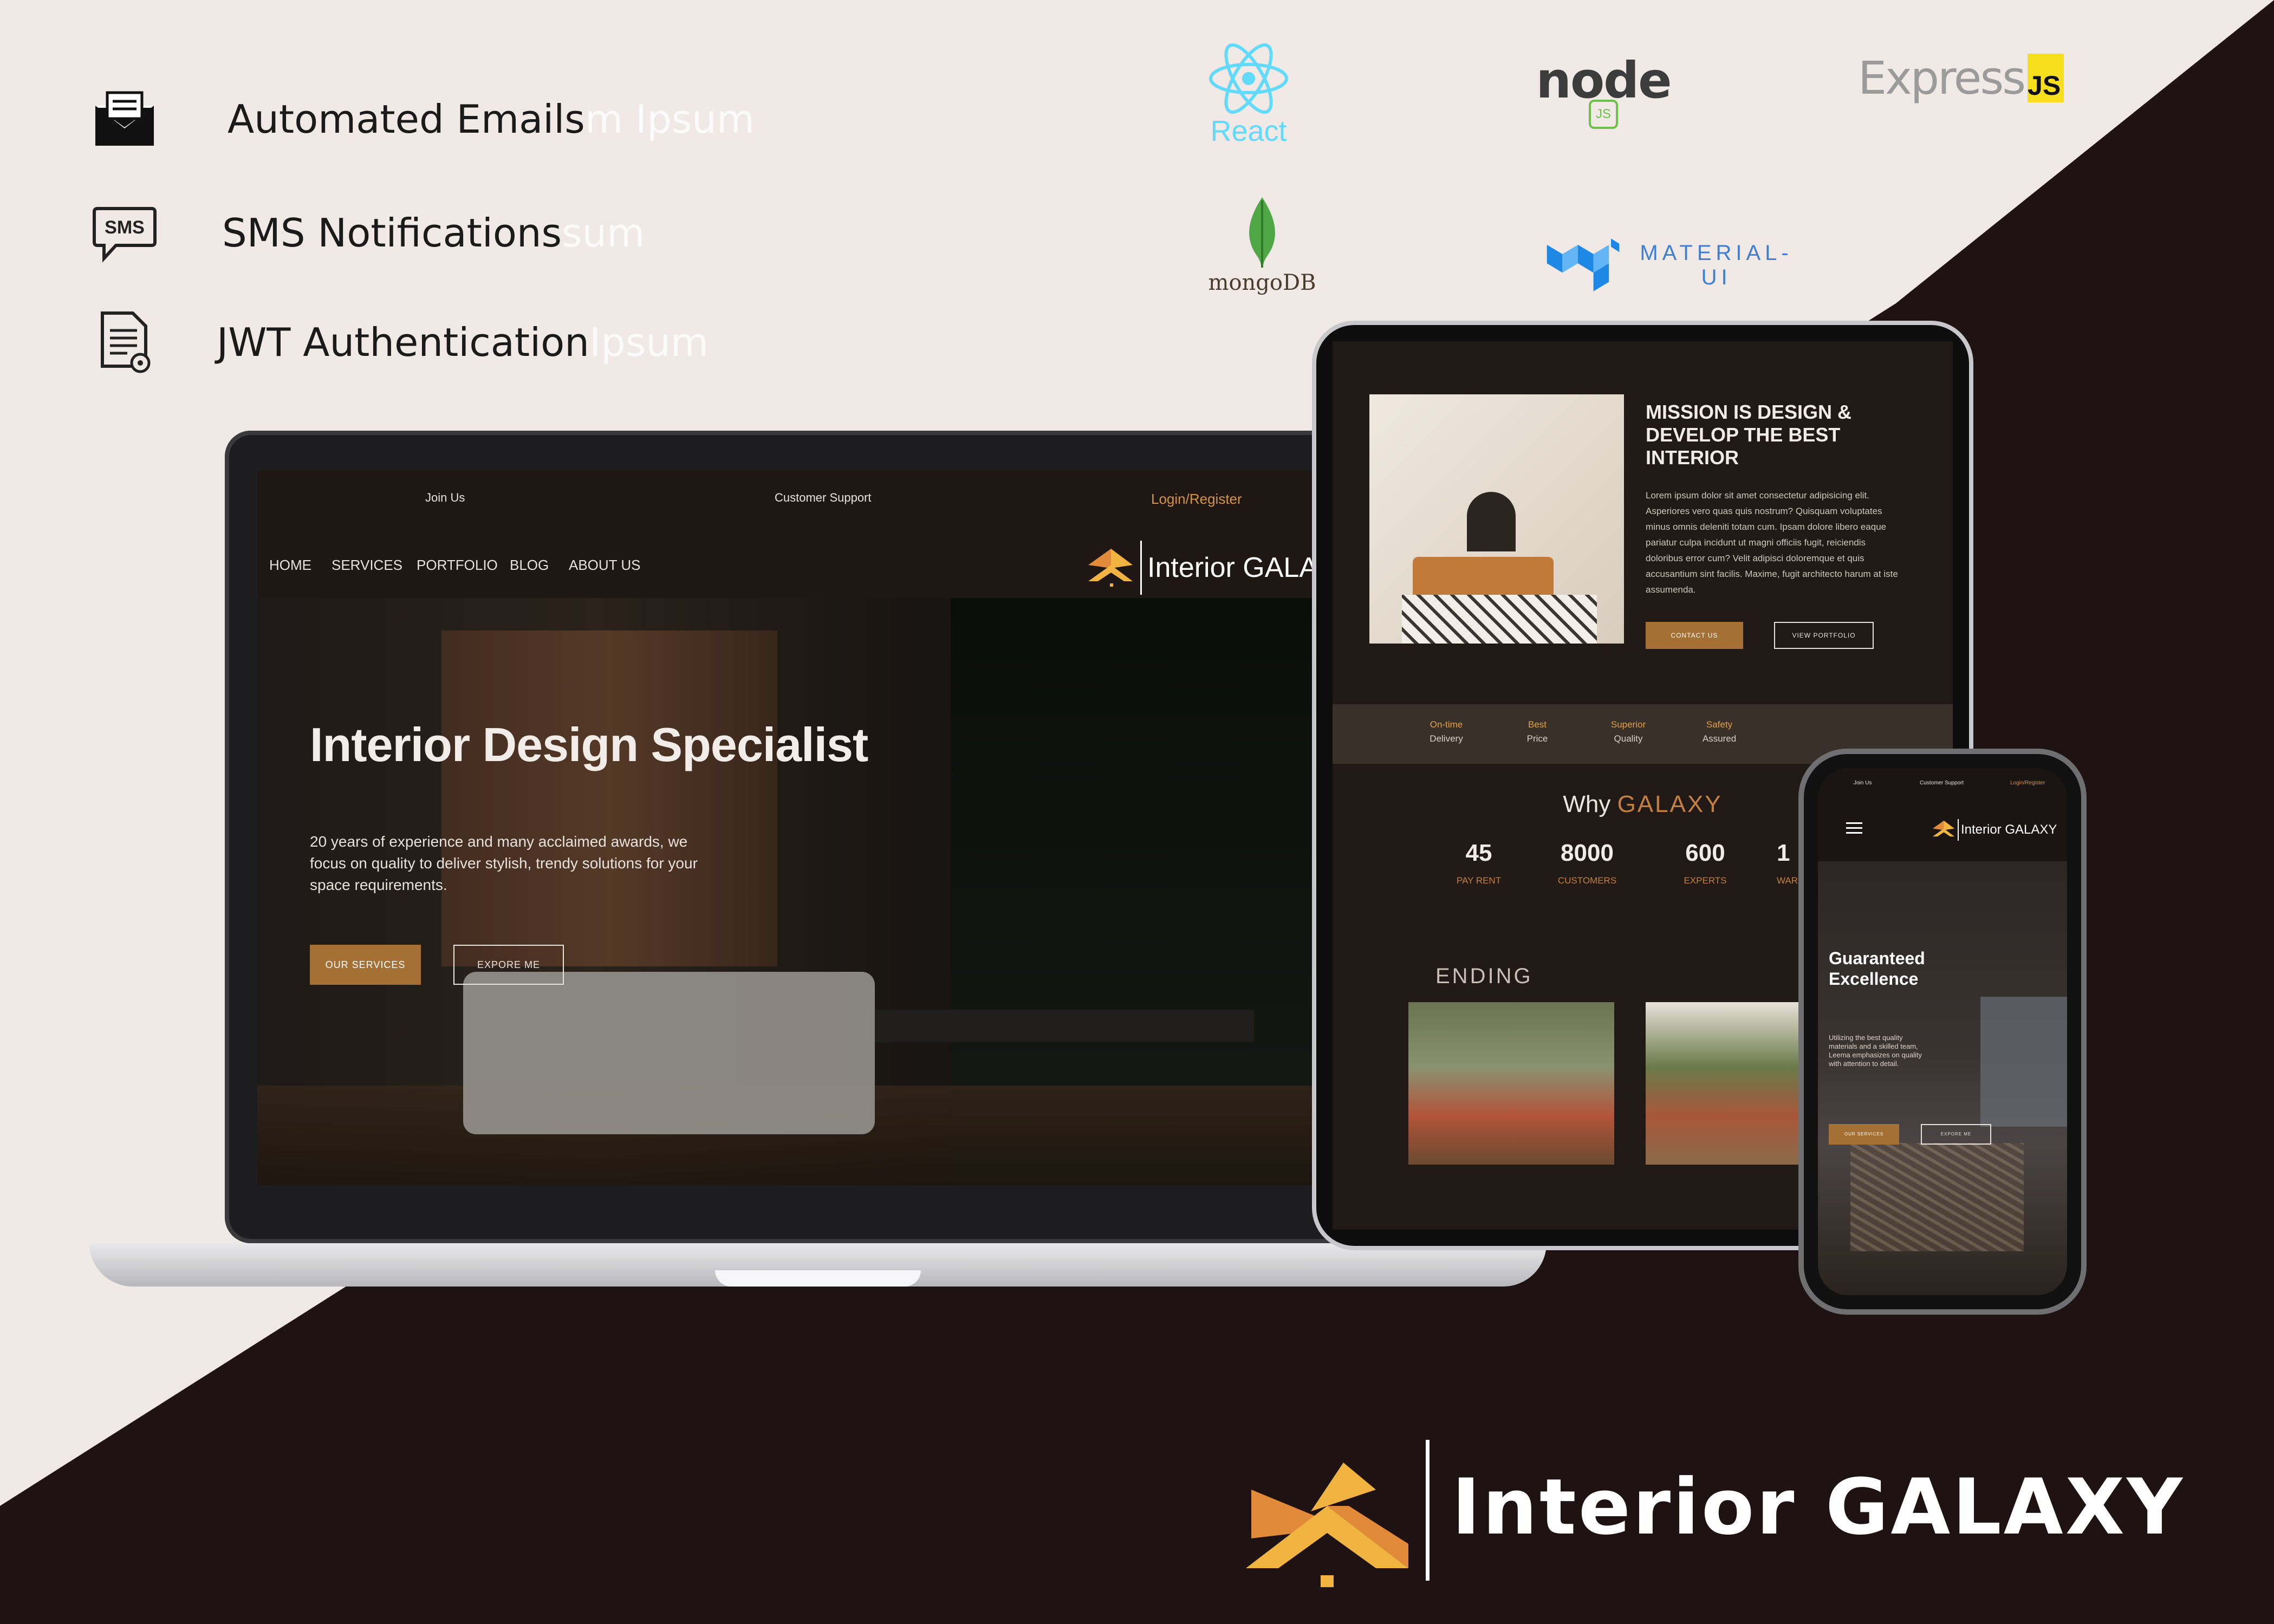  Describe the element at coordinates (1496, 519) in the screenshot. I see `mission-image` at that location.